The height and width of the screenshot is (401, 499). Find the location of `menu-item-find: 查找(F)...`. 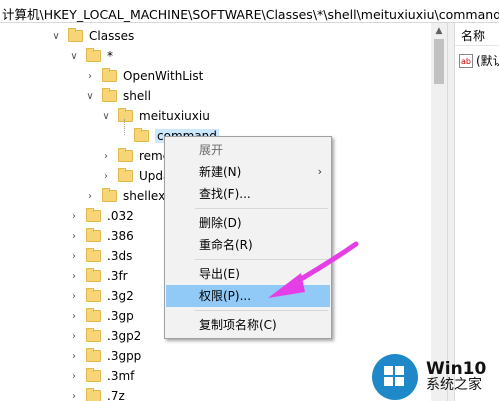

menu-item-find: 查找(F)... is located at coordinates (248, 194).